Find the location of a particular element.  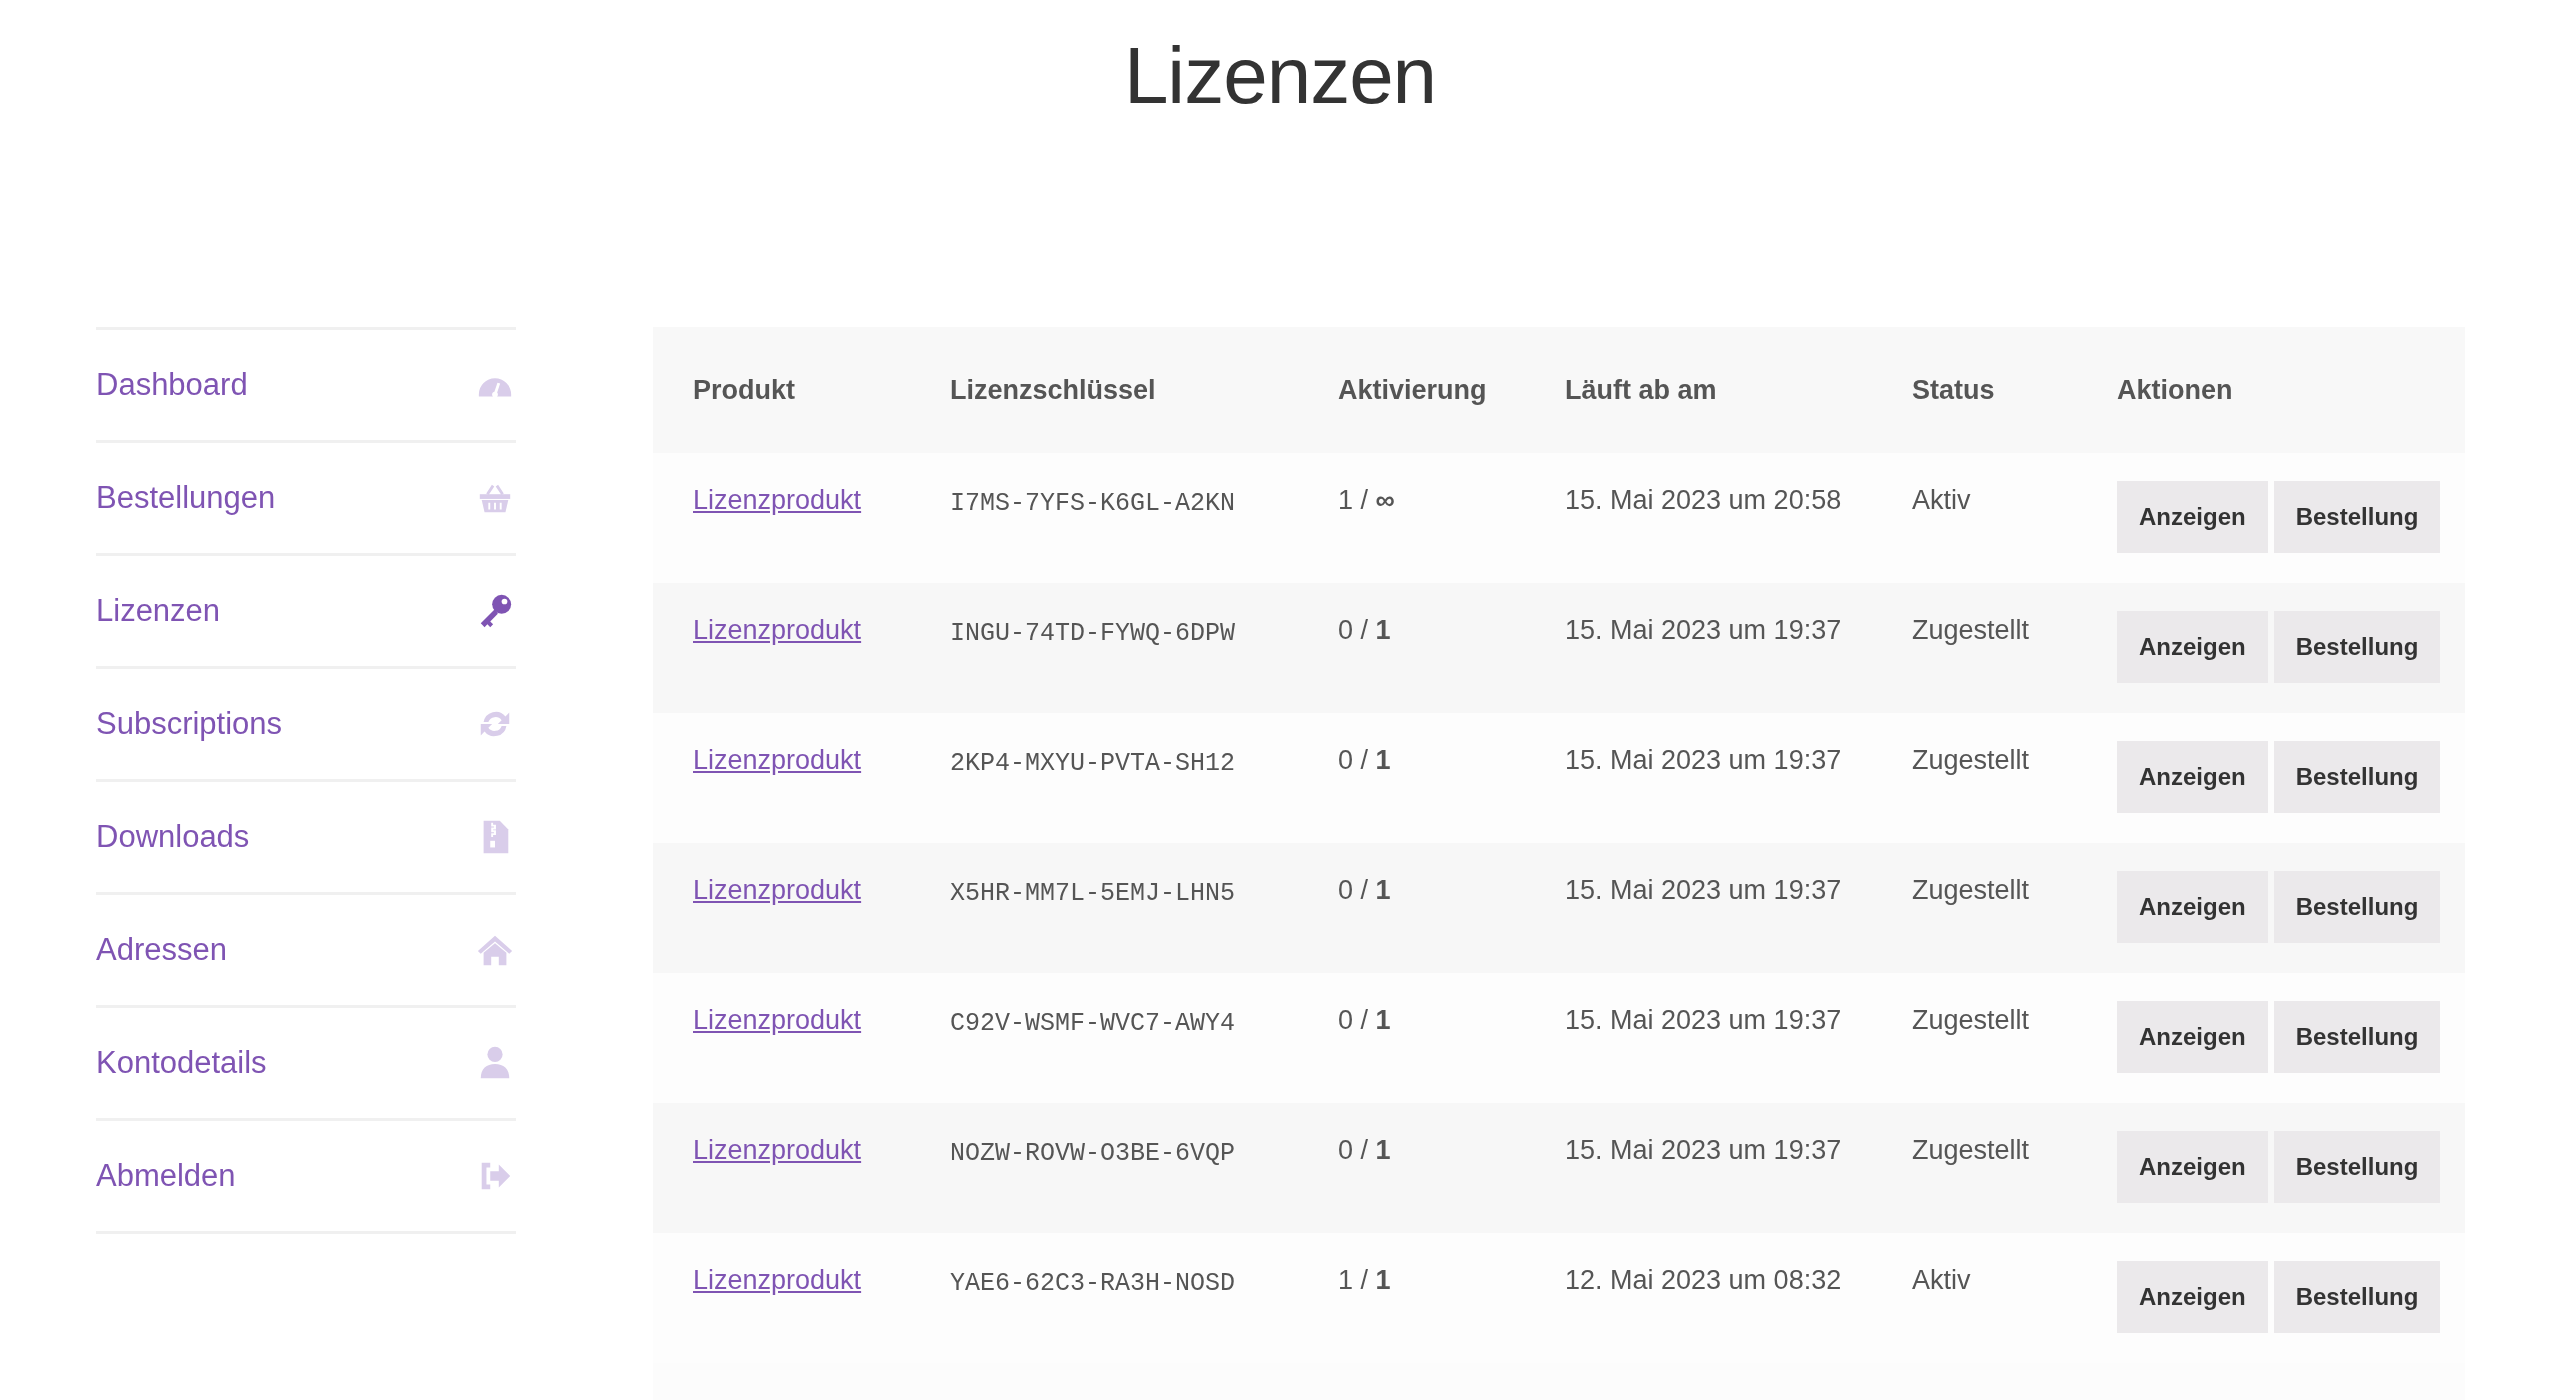

activation-count: 1 / ∞ is located at coordinates (1367, 500).